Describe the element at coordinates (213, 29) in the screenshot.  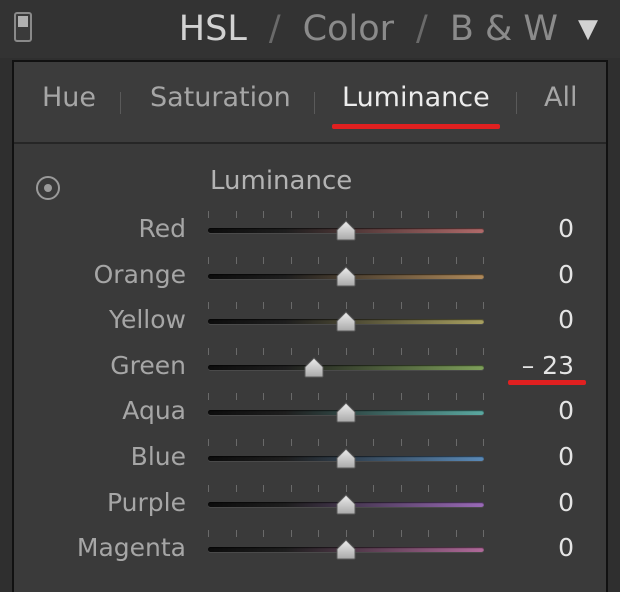
I see `mode-hsl: HSL` at that location.